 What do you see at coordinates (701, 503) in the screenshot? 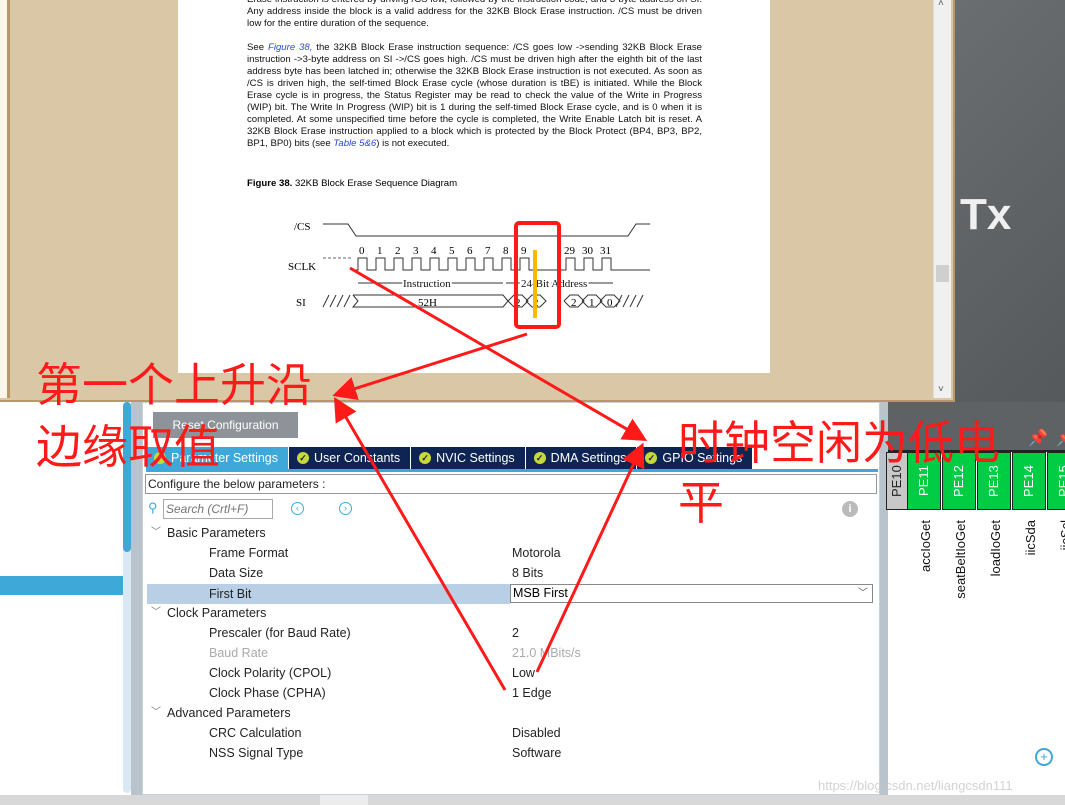
I see `annotation-text: 平` at bounding box center [701, 503].